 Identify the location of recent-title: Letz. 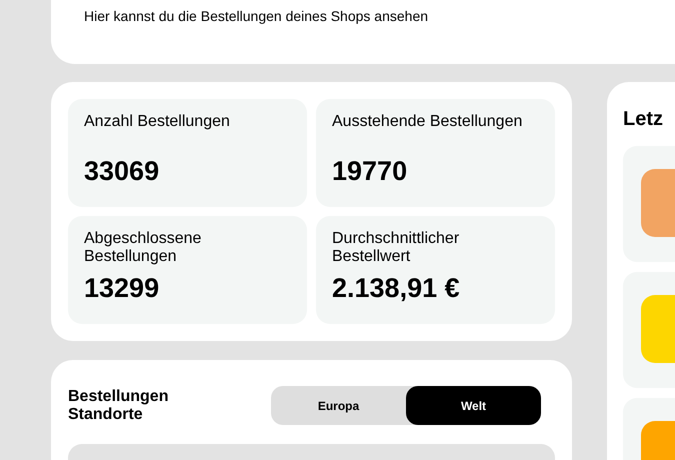
(643, 119).